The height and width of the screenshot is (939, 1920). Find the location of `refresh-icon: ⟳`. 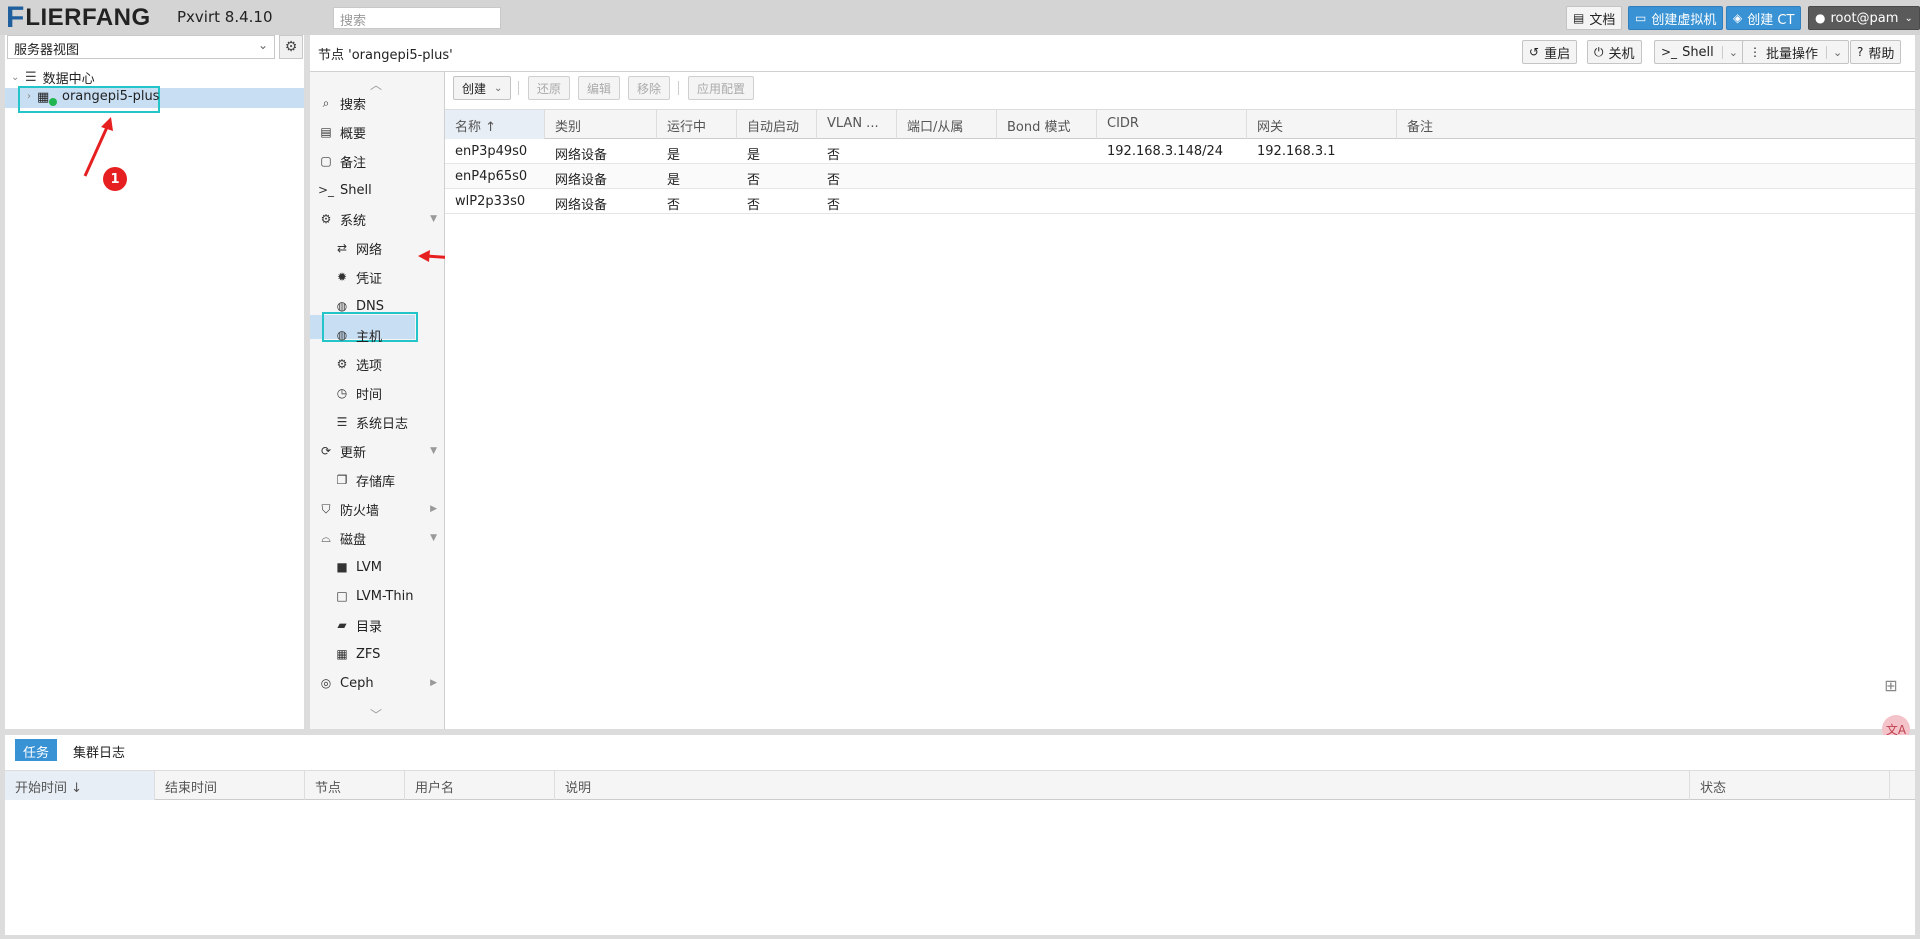

refresh-icon: ⟳ is located at coordinates (326, 451).